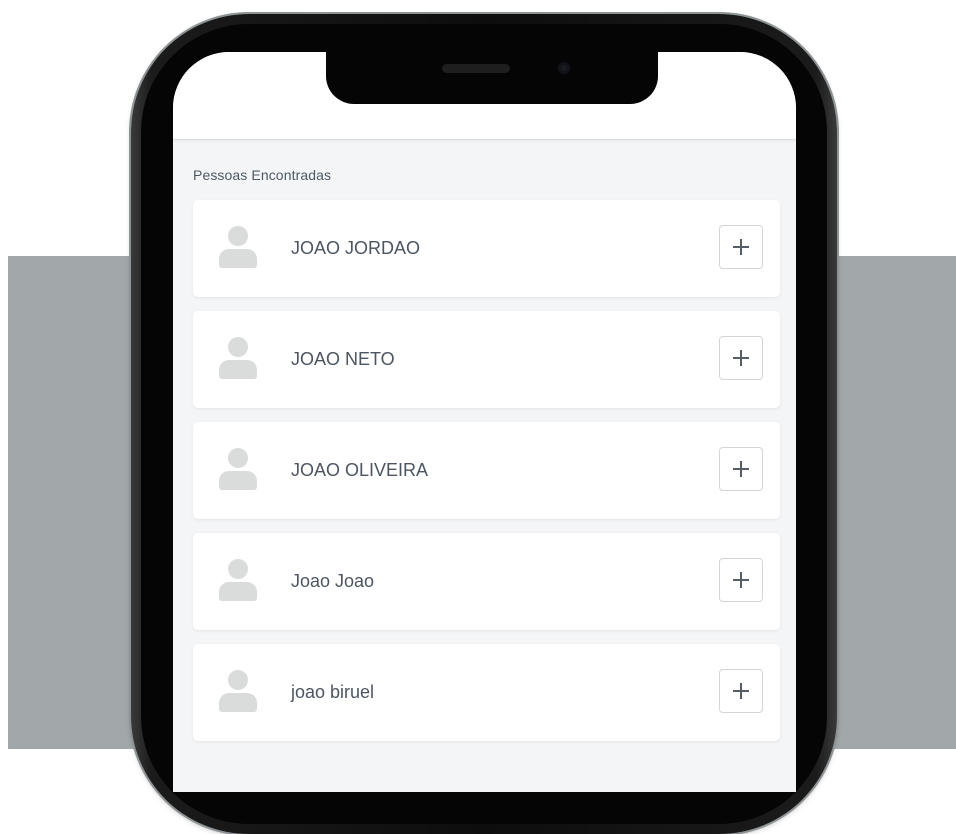 The height and width of the screenshot is (834, 956). Describe the element at coordinates (486, 470) in the screenshot. I see `person-card: JOAO OLIVEIRA` at that location.